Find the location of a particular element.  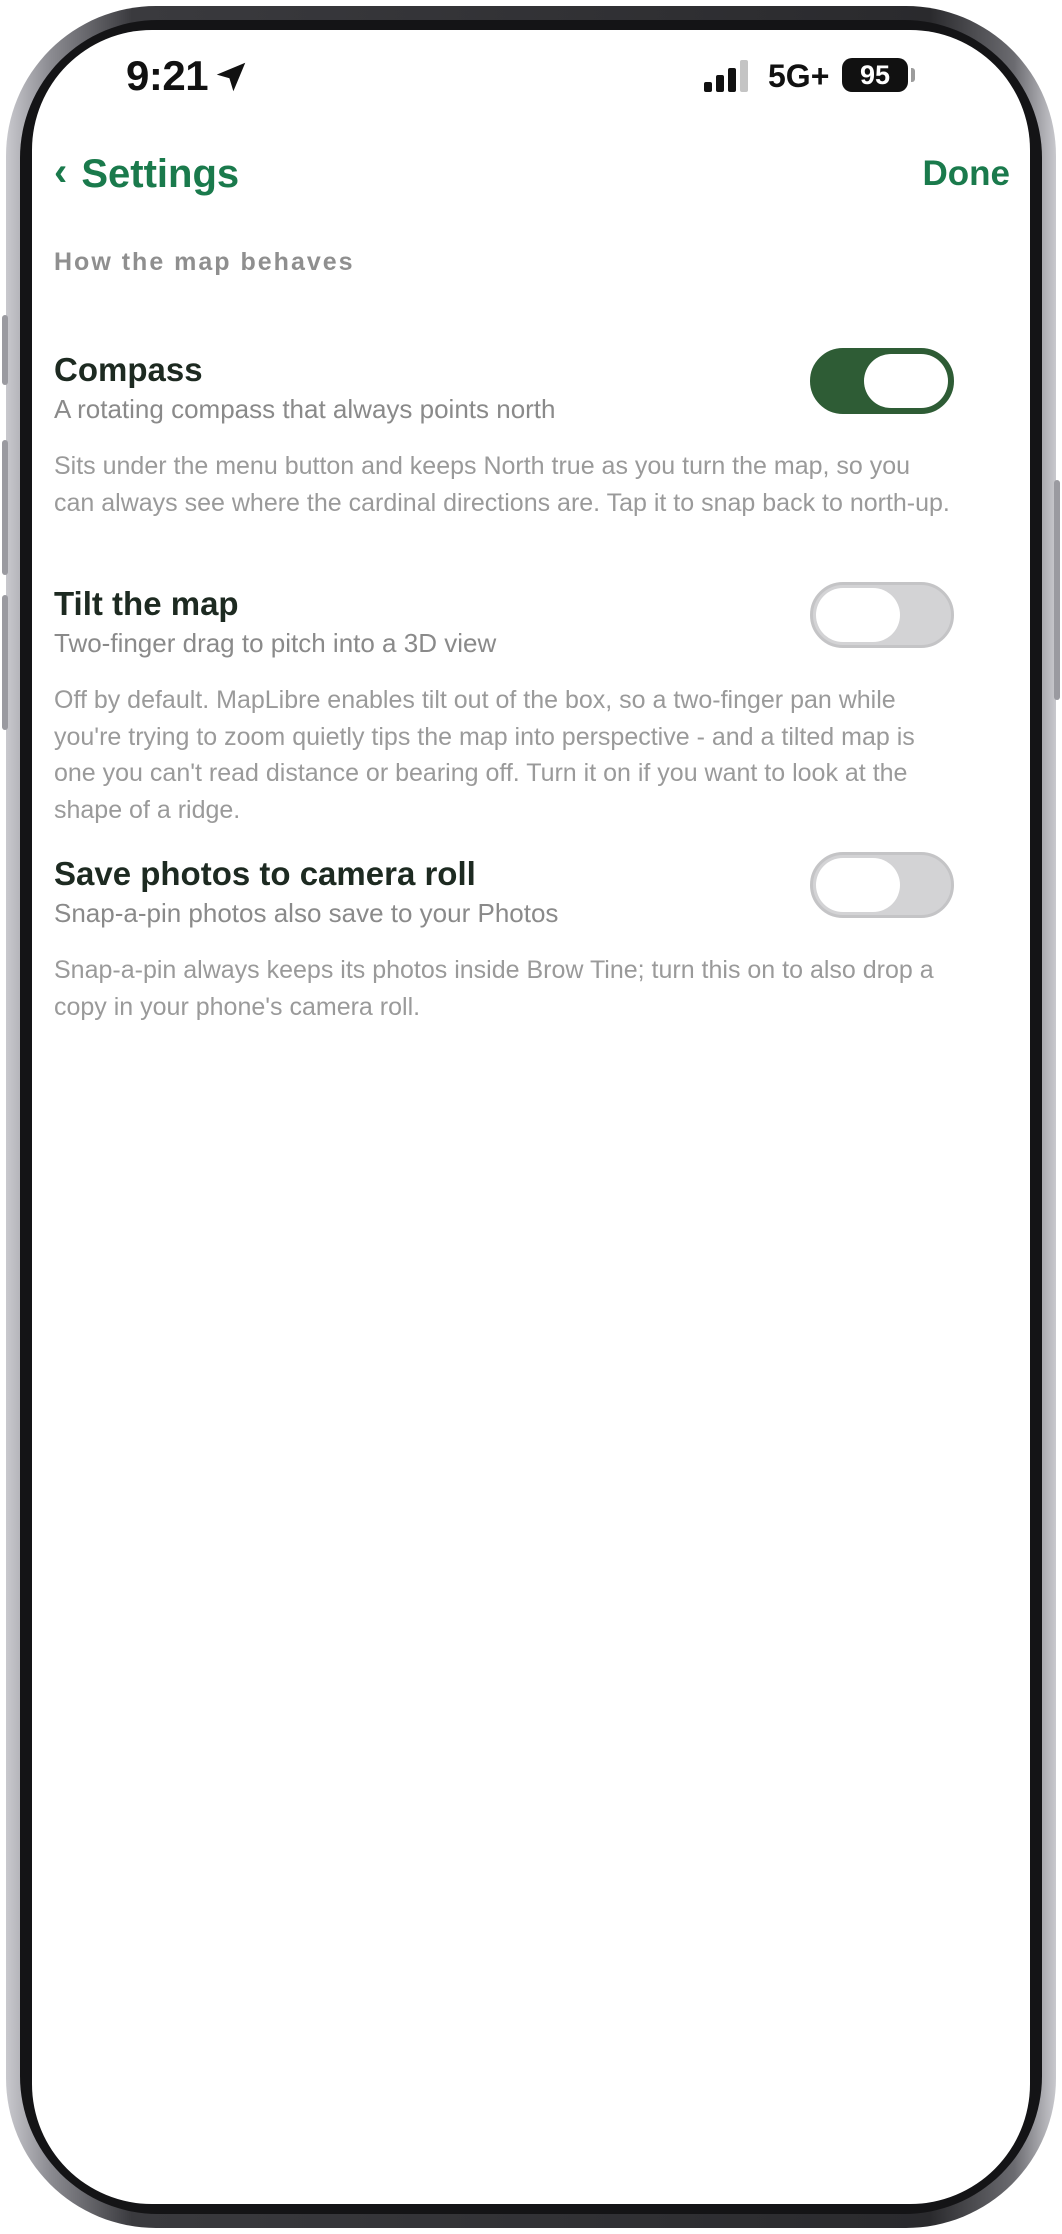

section-header: How the map behaves is located at coordinates (204, 262).